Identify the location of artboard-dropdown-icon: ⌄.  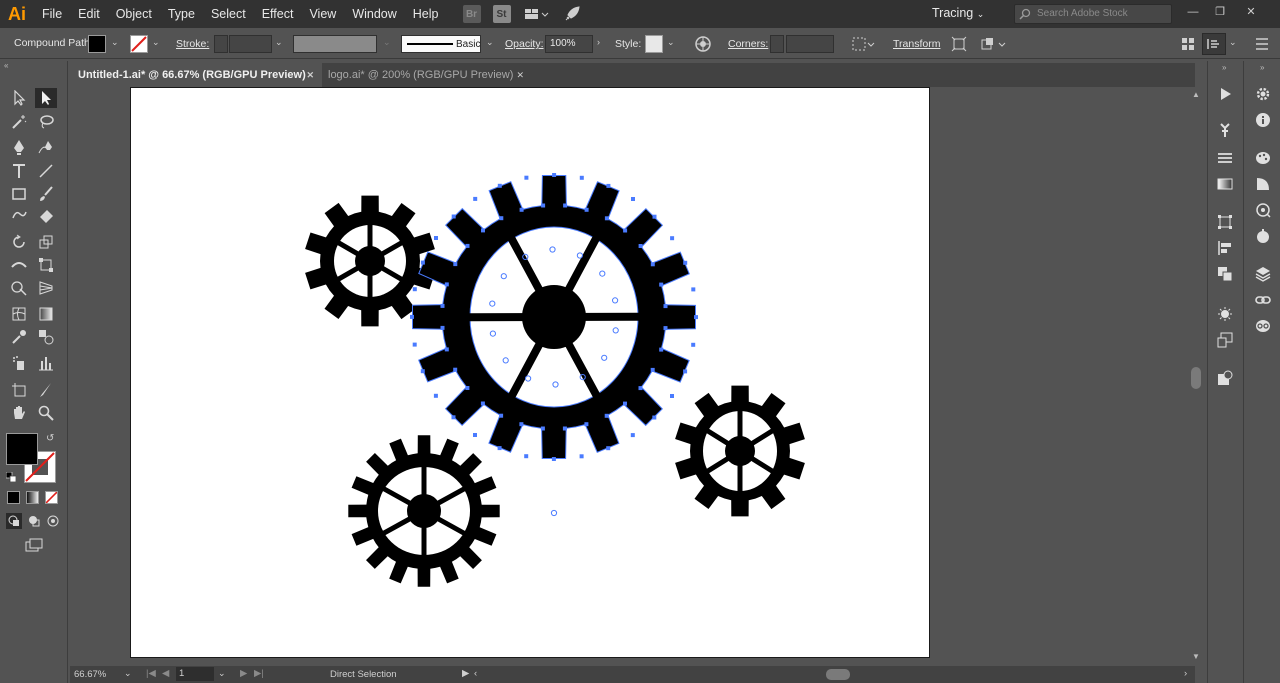
(222, 673).